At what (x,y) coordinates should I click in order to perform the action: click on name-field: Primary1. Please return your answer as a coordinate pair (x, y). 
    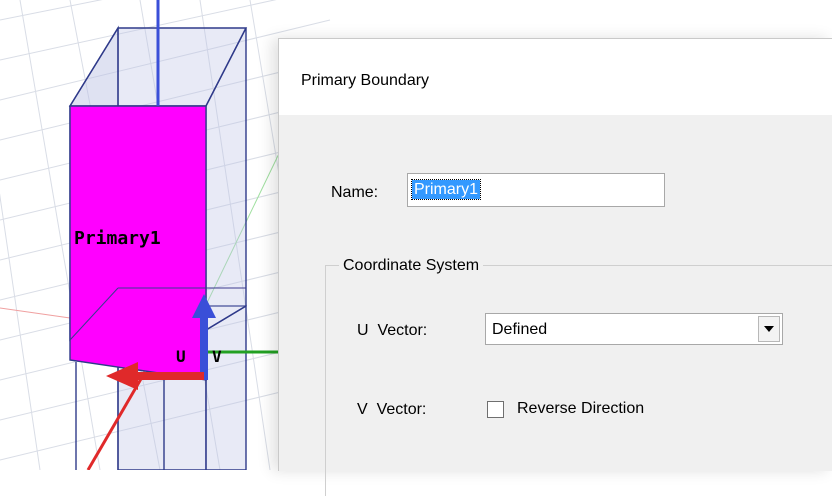
    Looking at the image, I should click on (536, 190).